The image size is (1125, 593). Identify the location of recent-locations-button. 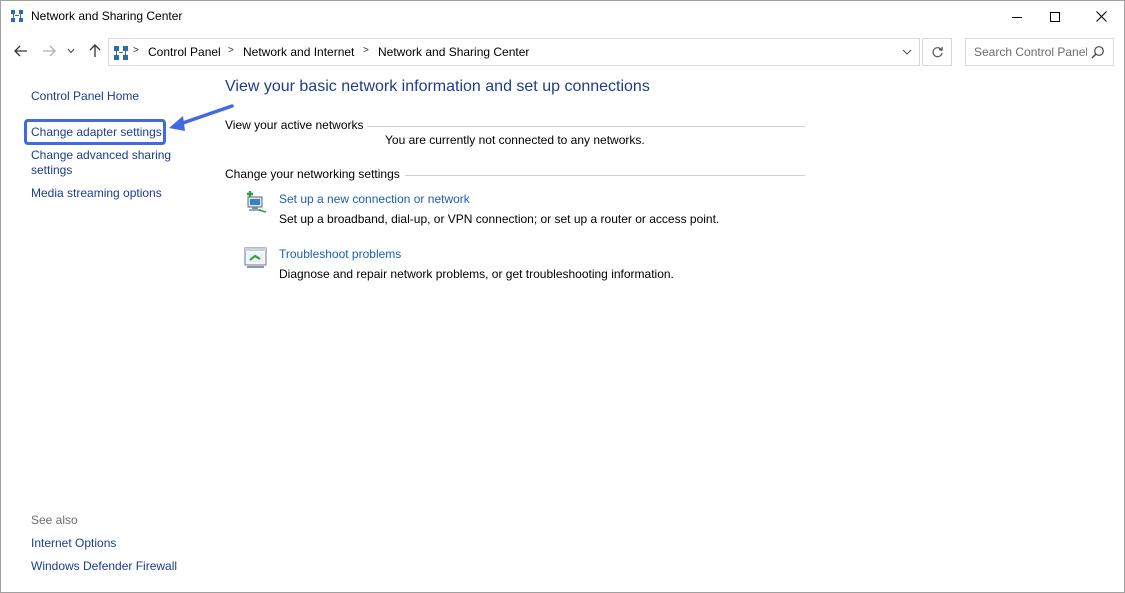
(71, 51).